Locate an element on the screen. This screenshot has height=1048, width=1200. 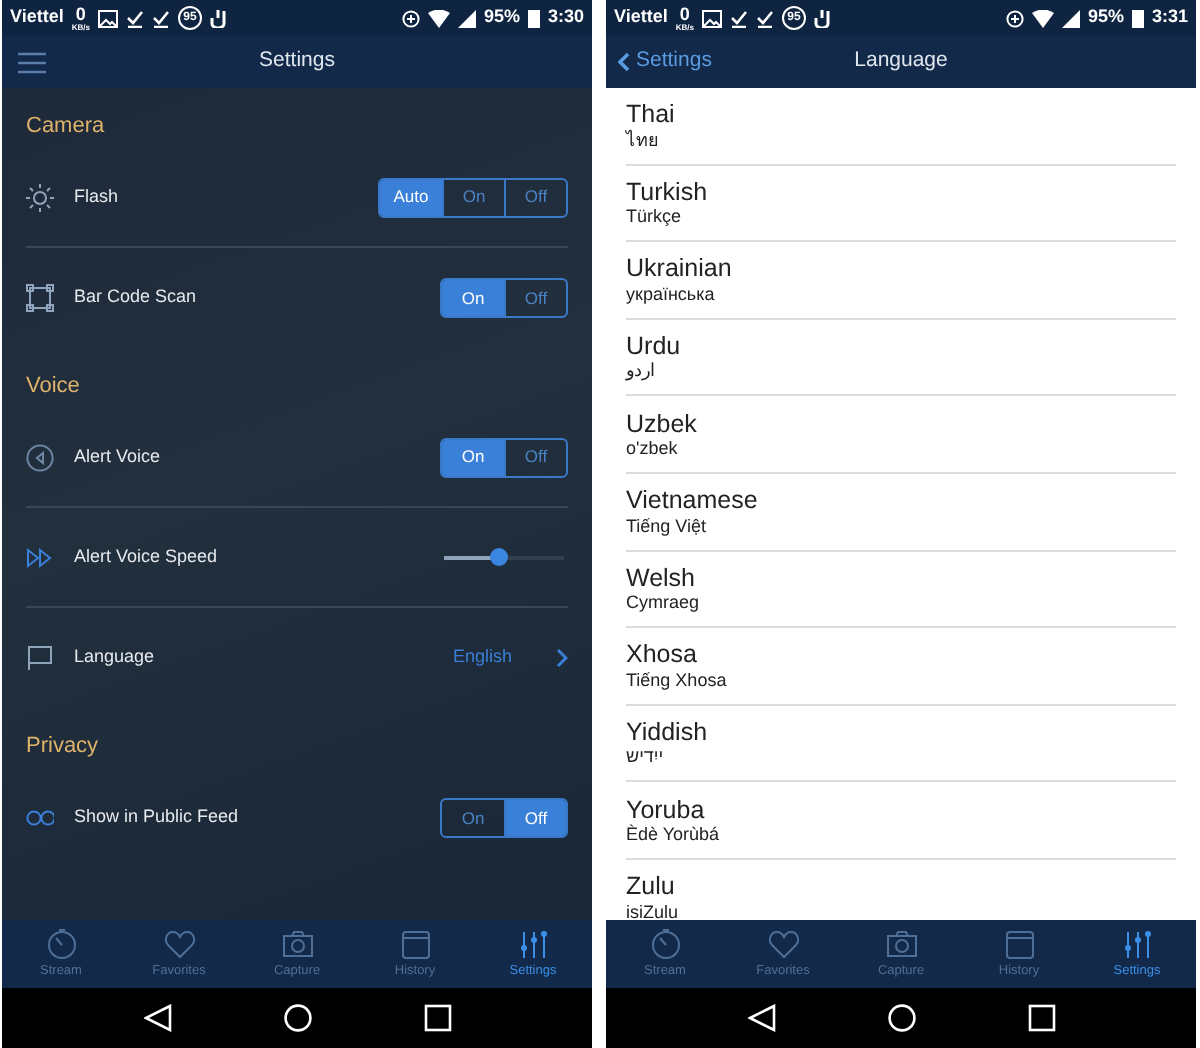
native-name: اردو is located at coordinates (642, 371).